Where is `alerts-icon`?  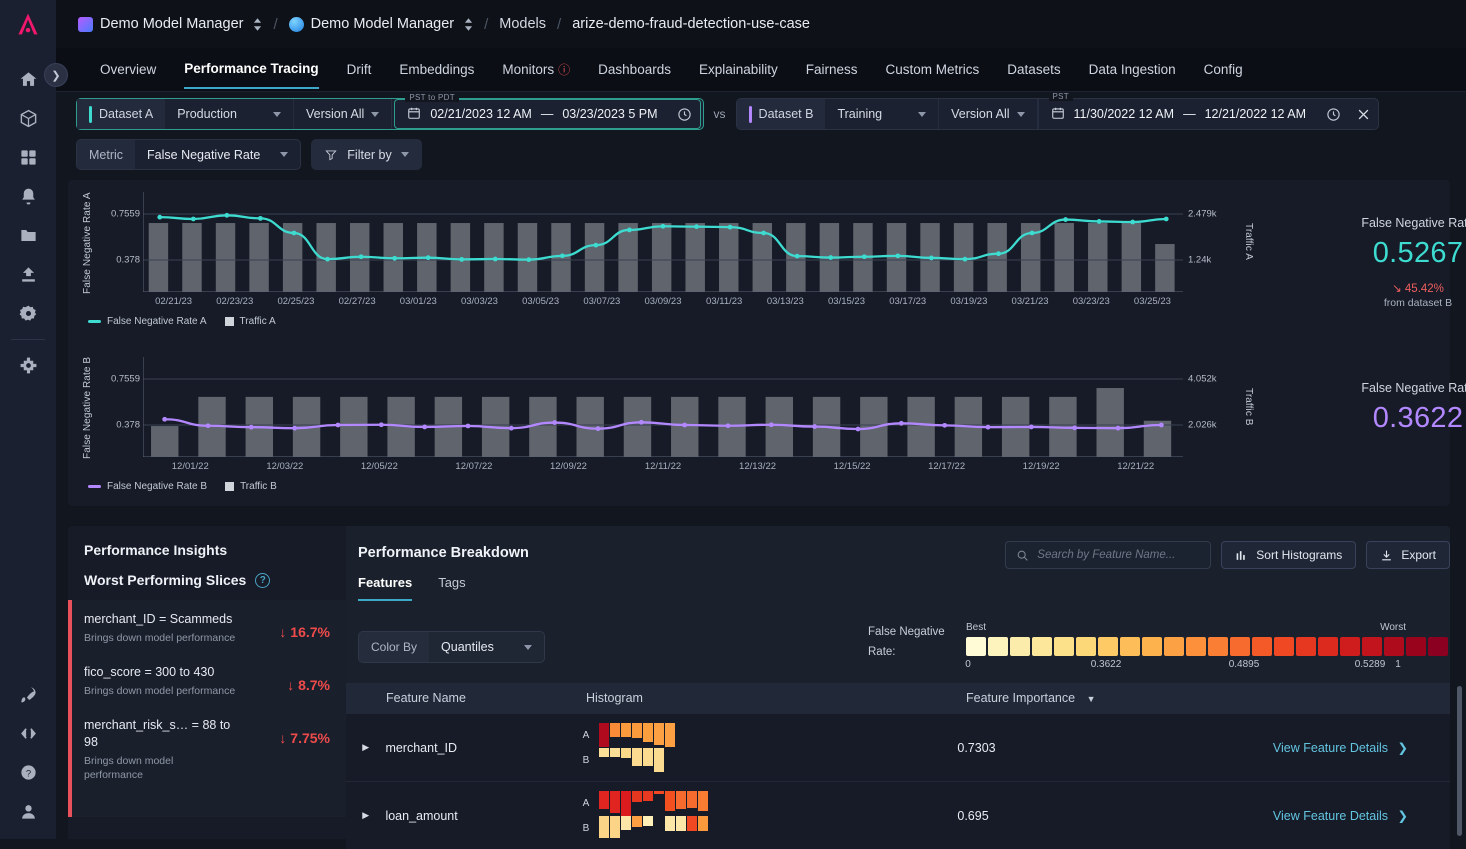 alerts-icon is located at coordinates (28, 196).